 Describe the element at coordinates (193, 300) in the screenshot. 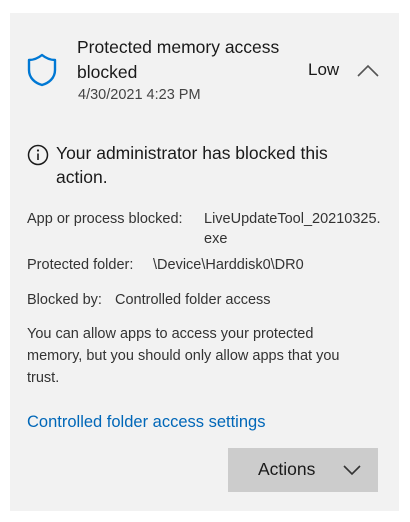

I see `blocked-by-value: Controlled folder access` at that location.